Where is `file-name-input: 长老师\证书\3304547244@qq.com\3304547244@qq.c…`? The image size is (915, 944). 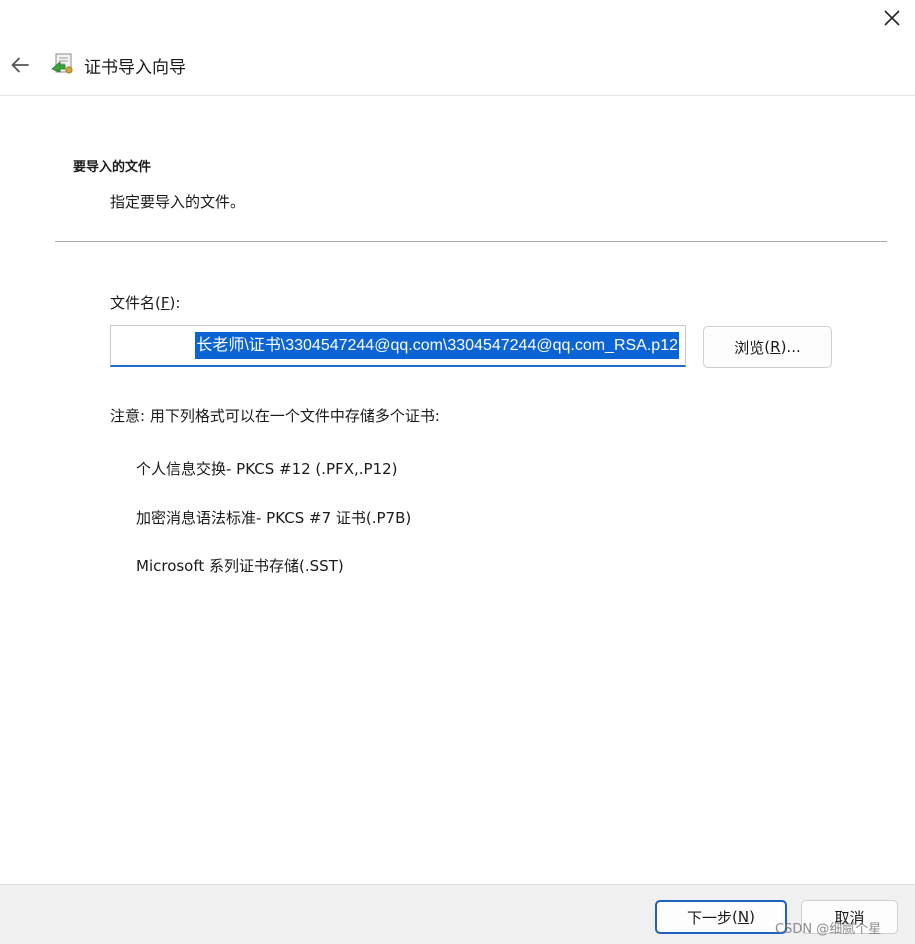
file-name-input: 长老师\证书\3304547244@qq.com\3304547244@qq.c… is located at coordinates (398, 346).